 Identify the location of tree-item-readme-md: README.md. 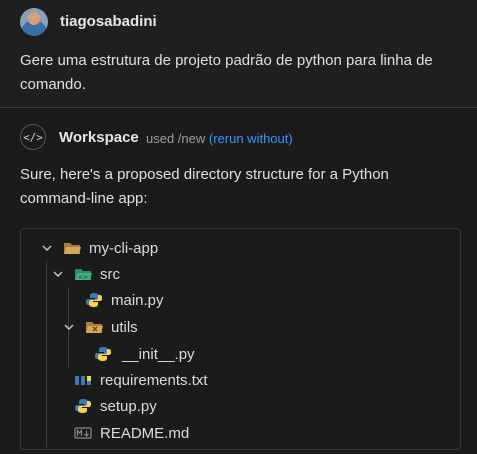
(131, 433).